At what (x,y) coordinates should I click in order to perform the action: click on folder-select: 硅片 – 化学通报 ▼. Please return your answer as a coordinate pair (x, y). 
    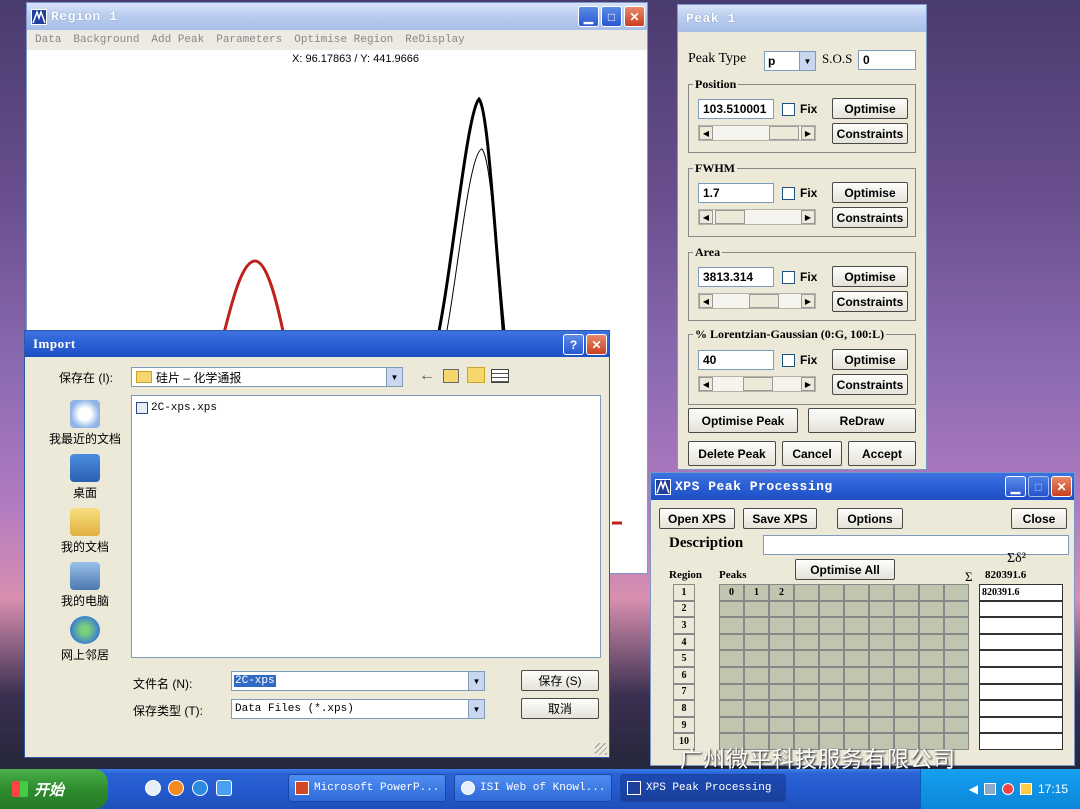
    Looking at the image, I should click on (267, 377).